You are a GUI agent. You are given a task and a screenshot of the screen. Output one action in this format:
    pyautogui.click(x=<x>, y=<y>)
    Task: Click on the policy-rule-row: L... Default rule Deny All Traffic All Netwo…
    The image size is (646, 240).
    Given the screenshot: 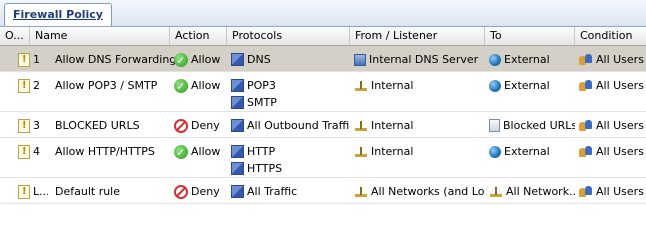 What is the action you would take?
    pyautogui.click(x=323, y=191)
    